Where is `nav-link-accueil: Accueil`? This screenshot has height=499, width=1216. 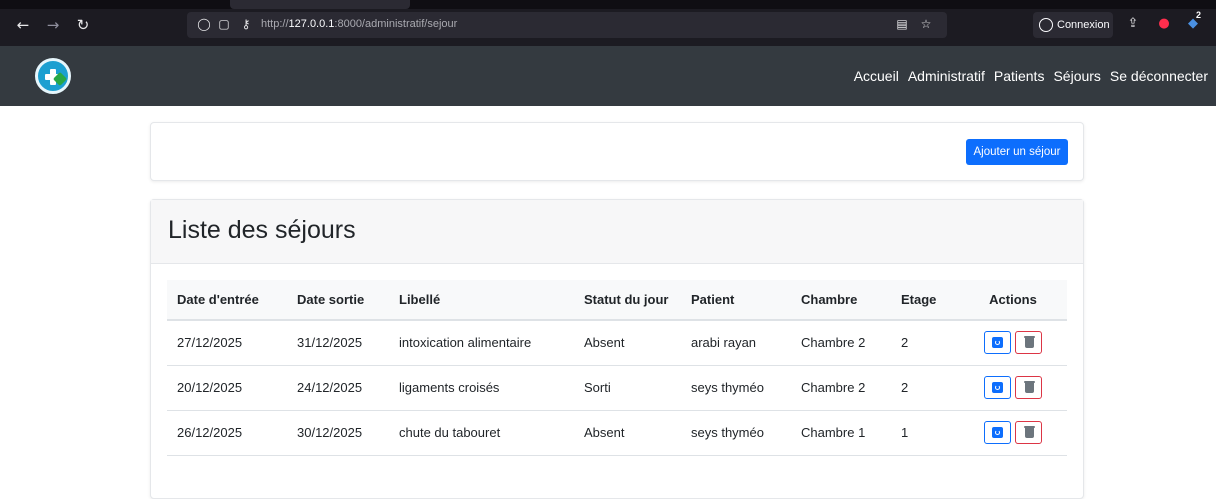 nav-link-accueil: Accueil is located at coordinates (876, 76).